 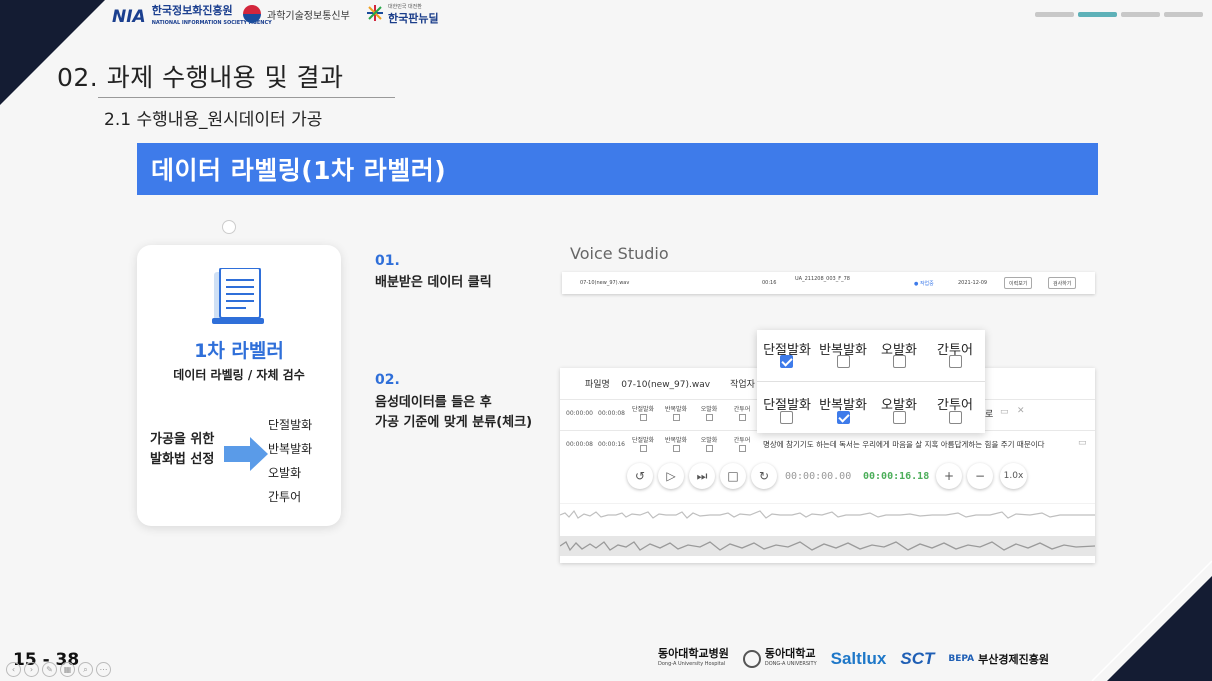 I want to click on more-icon: ⋯, so click(x=103, y=669).